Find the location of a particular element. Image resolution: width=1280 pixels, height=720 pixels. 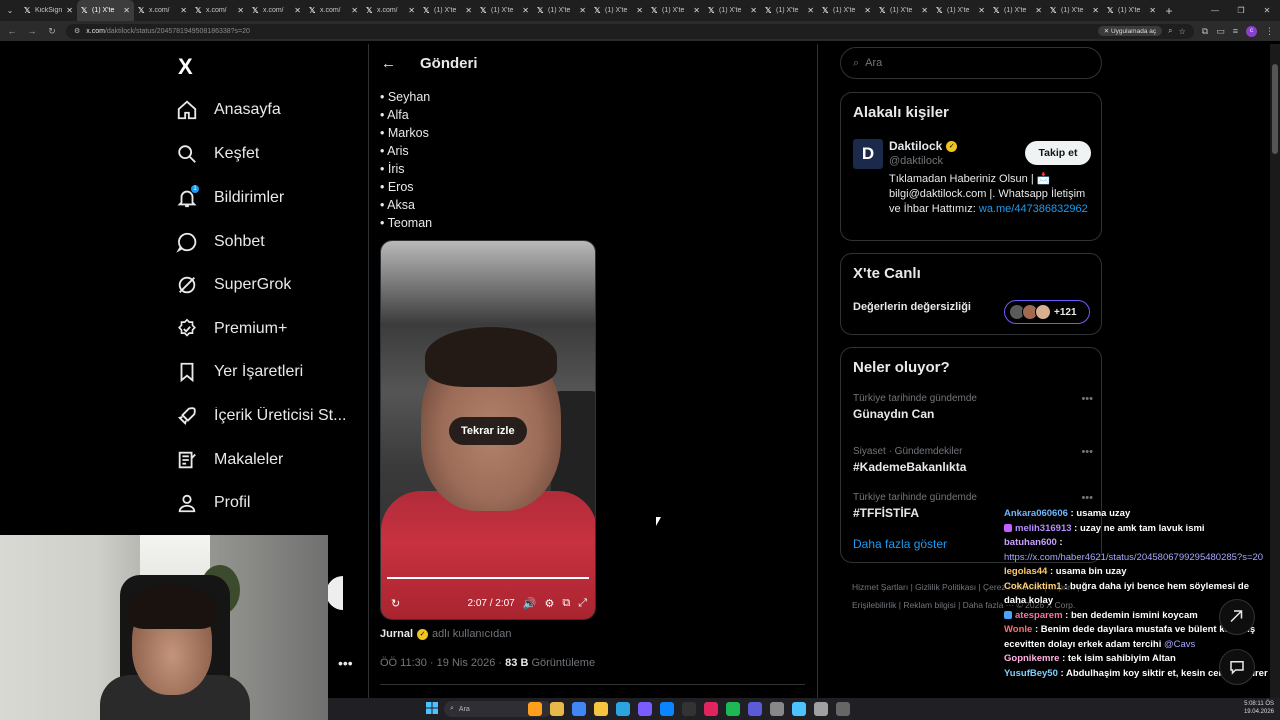

follow-button: Takip et is located at coordinates (1058, 153).